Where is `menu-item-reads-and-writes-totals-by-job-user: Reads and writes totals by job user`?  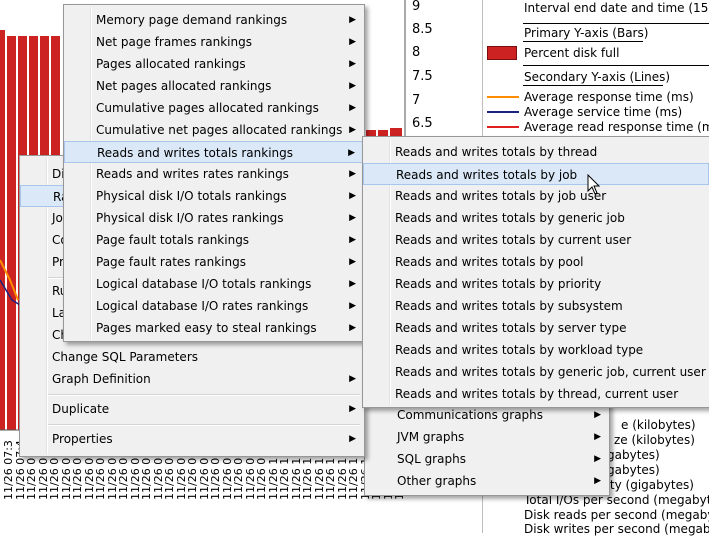 menu-item-reads-and-writes-totals-by-job-user: Reads and writes totals by job user is located at coordinates (536, 196).